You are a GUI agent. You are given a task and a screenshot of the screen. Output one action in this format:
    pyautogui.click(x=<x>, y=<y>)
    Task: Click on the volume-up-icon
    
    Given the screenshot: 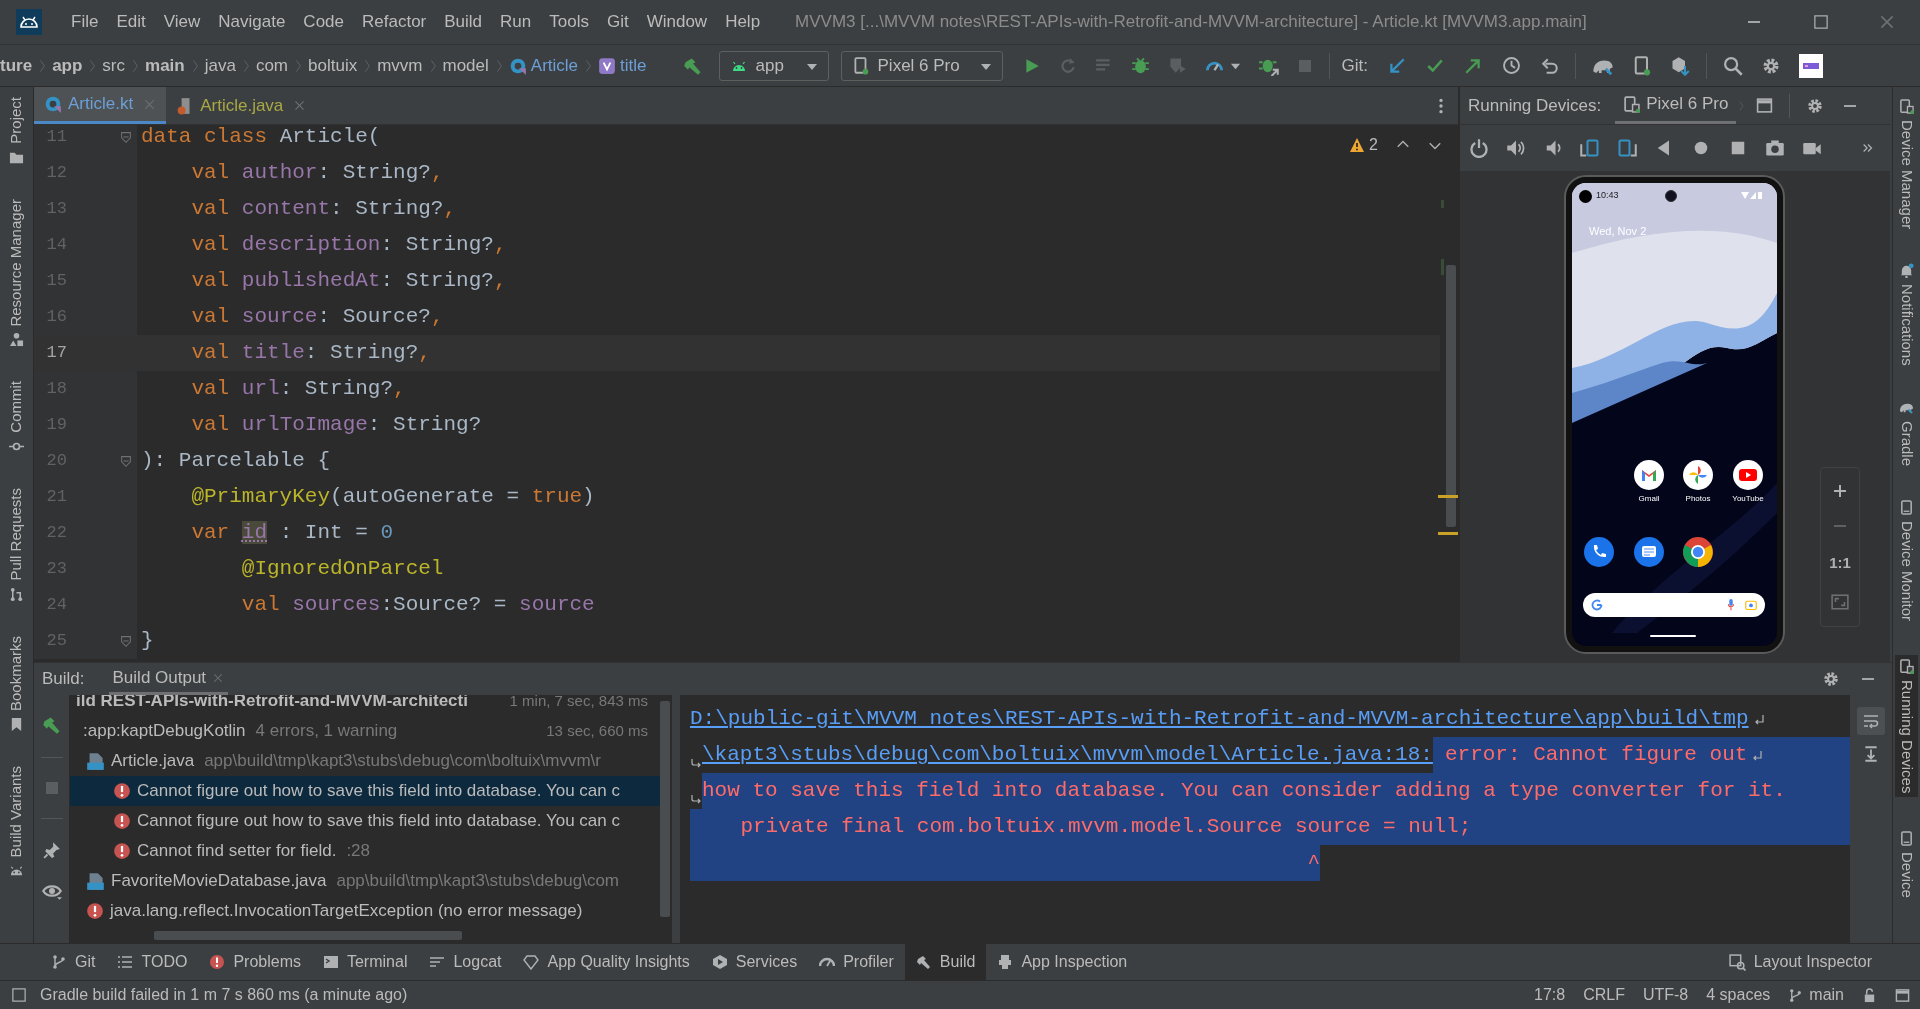 What is the action you would take?
    pyautogui.click(x=1516, y=148)
    